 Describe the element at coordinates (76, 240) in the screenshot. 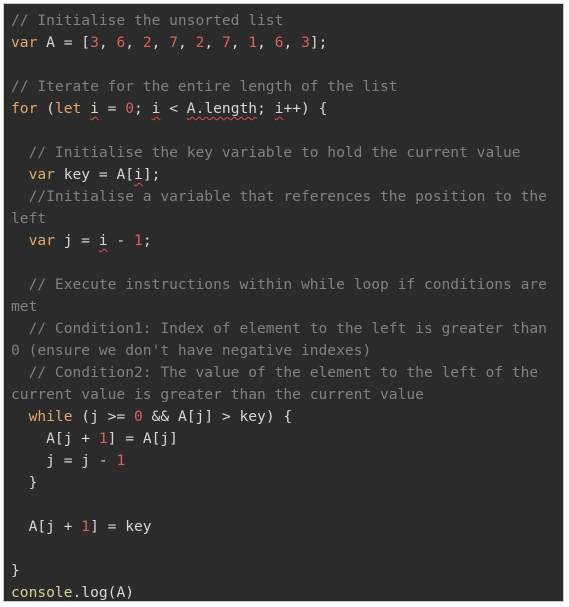

I see `code-token: j =` at that location.